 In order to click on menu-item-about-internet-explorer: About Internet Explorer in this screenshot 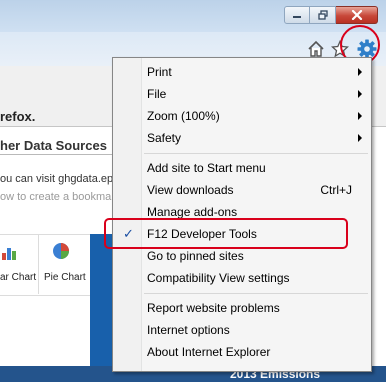, I will do `click(242, 352)`.